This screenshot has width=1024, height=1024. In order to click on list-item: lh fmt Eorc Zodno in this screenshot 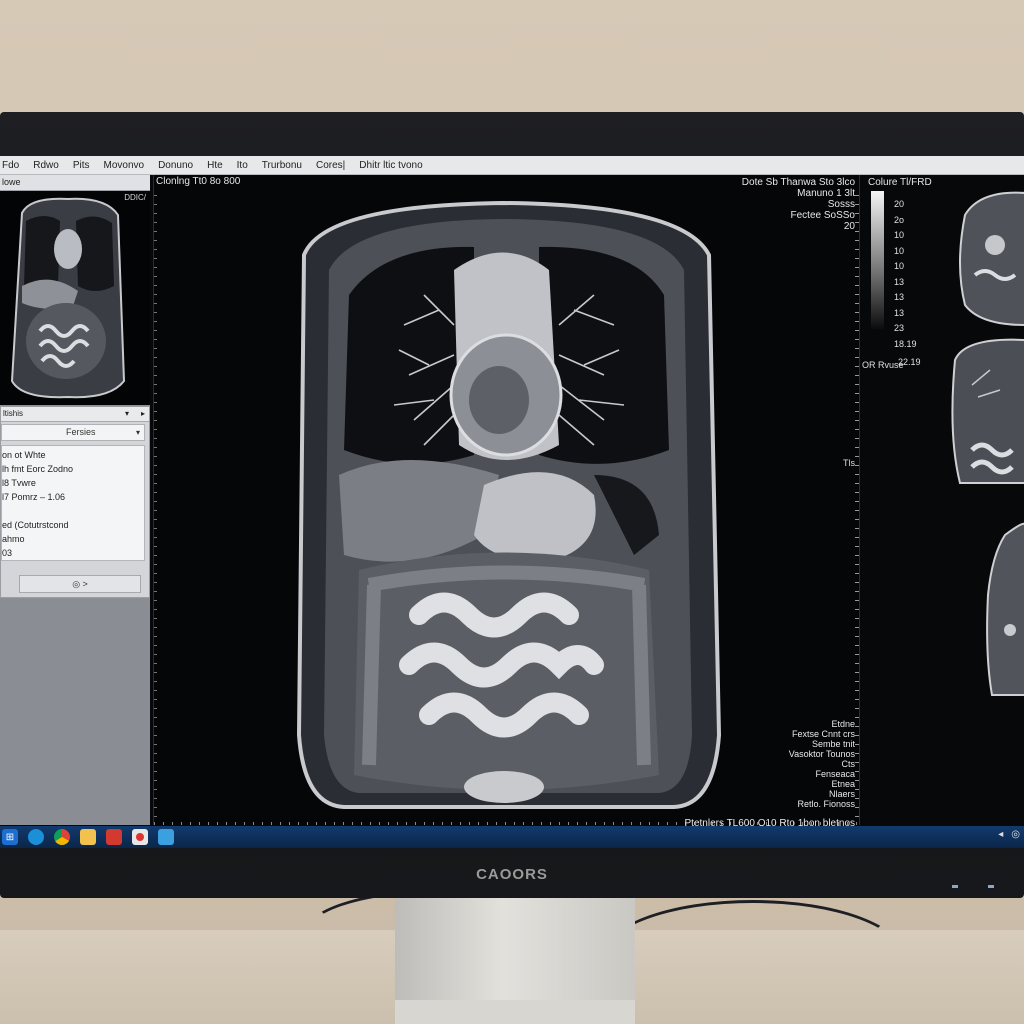, I will do `click(73, 469)`.